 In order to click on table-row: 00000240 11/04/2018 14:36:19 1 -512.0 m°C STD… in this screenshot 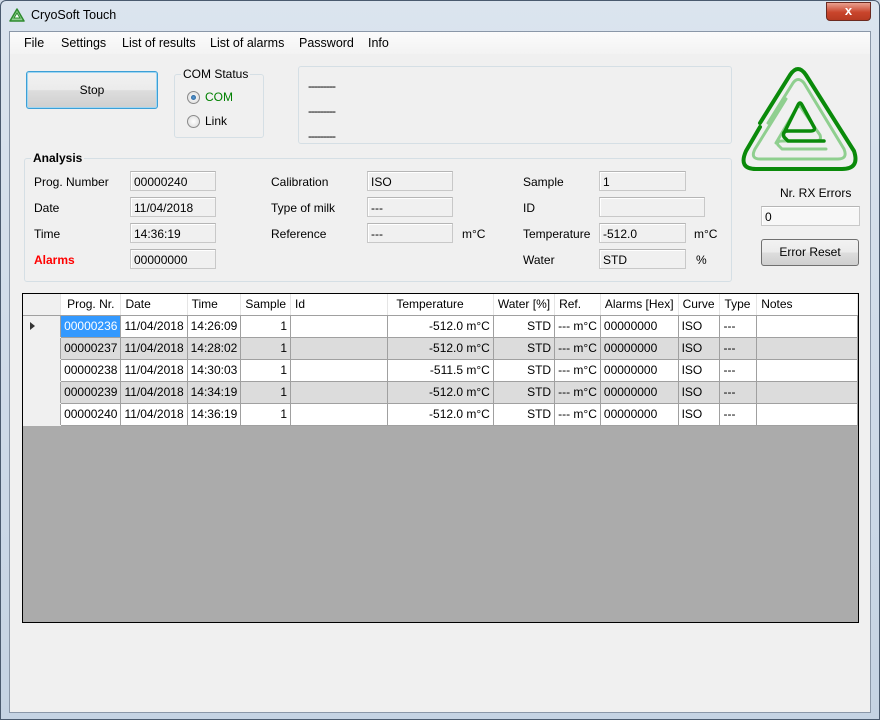, I will do `click(440, 414)`.